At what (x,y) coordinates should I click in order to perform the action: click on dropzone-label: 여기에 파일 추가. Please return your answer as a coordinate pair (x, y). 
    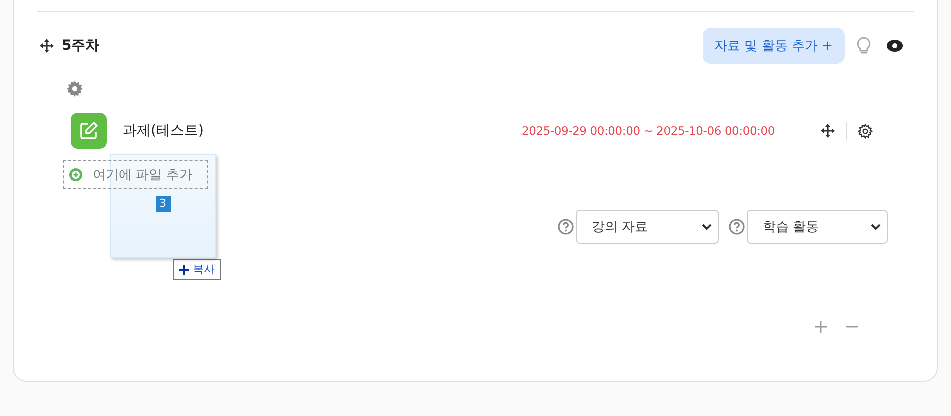
    Looking at the image, I should click on (142, 175).